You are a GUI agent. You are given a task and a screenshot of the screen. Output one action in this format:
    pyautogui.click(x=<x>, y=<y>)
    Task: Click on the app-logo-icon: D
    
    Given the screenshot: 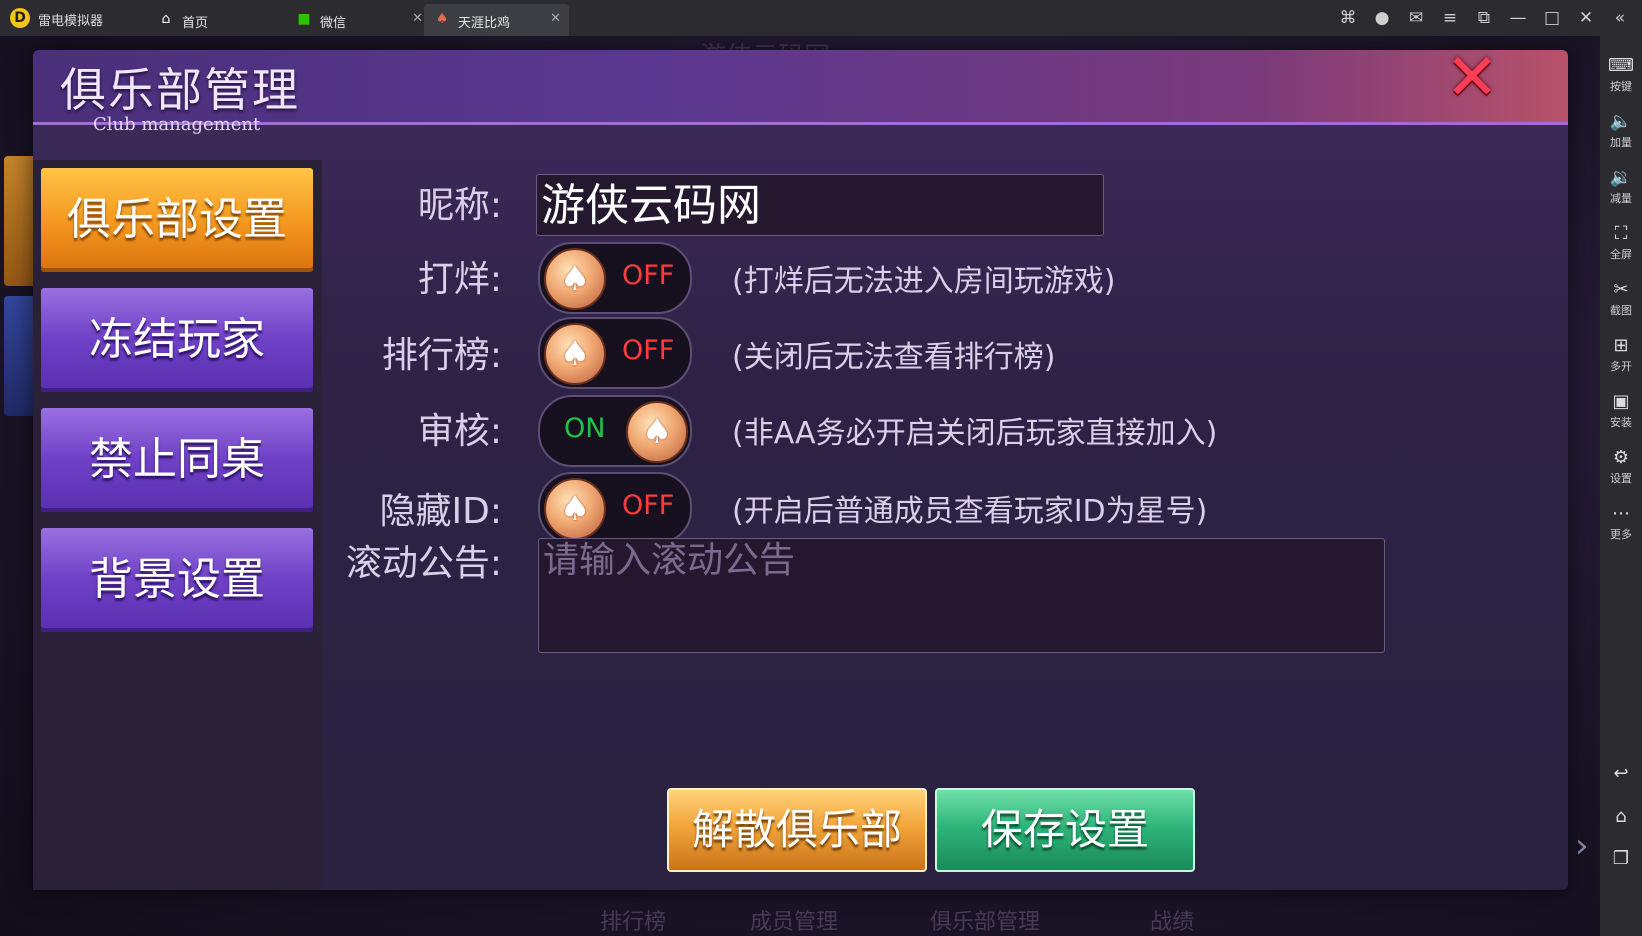 What is the action you would take?
    pyautogui.click(x=20, y=18)
    